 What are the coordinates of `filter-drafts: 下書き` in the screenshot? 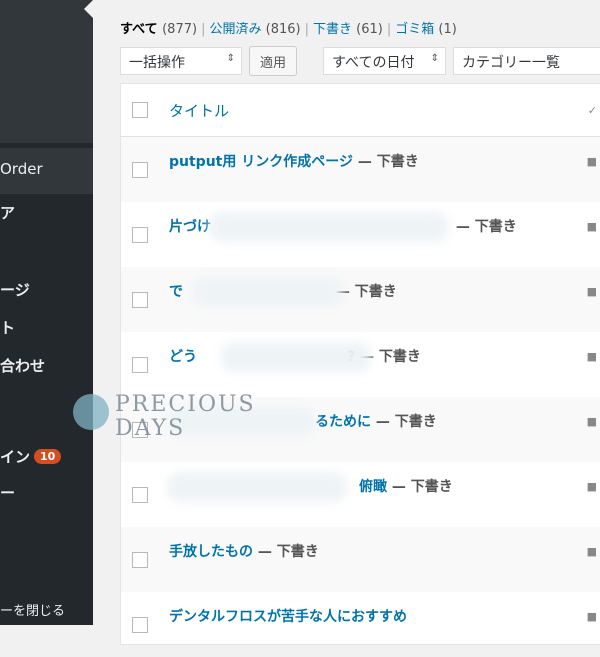 It's located at (332, 29).